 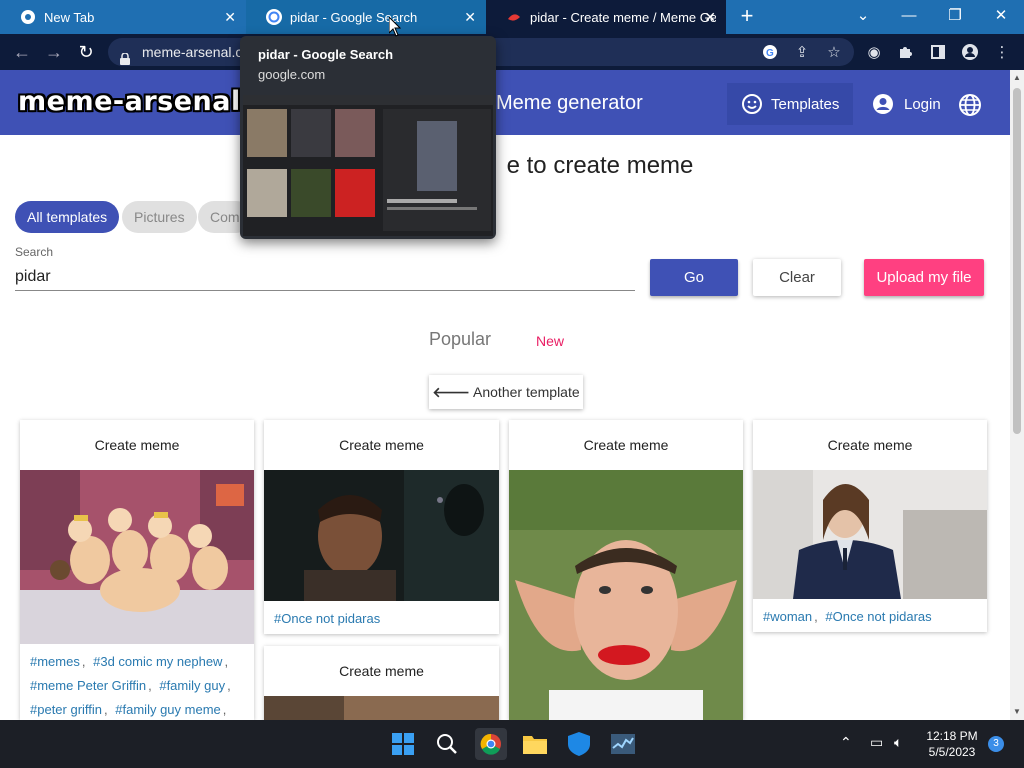 What do you see at coordinates (952, 736) in the screenshot?
I see `clock-time: 12:18 PM` at bounding box center [952, 736].